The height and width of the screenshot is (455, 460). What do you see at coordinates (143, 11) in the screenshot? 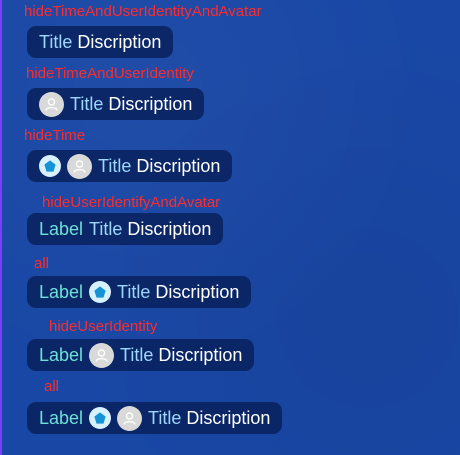
I see `section-label-hide-time-user-identity-avatar: hideTimeAndUserIdentityAndAvatar` at bounding box center [143, 11].